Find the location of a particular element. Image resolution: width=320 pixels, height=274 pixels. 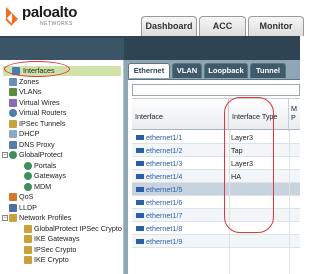

interface-name-cell: ethernet1/3 is located at coordinates (180, 163).